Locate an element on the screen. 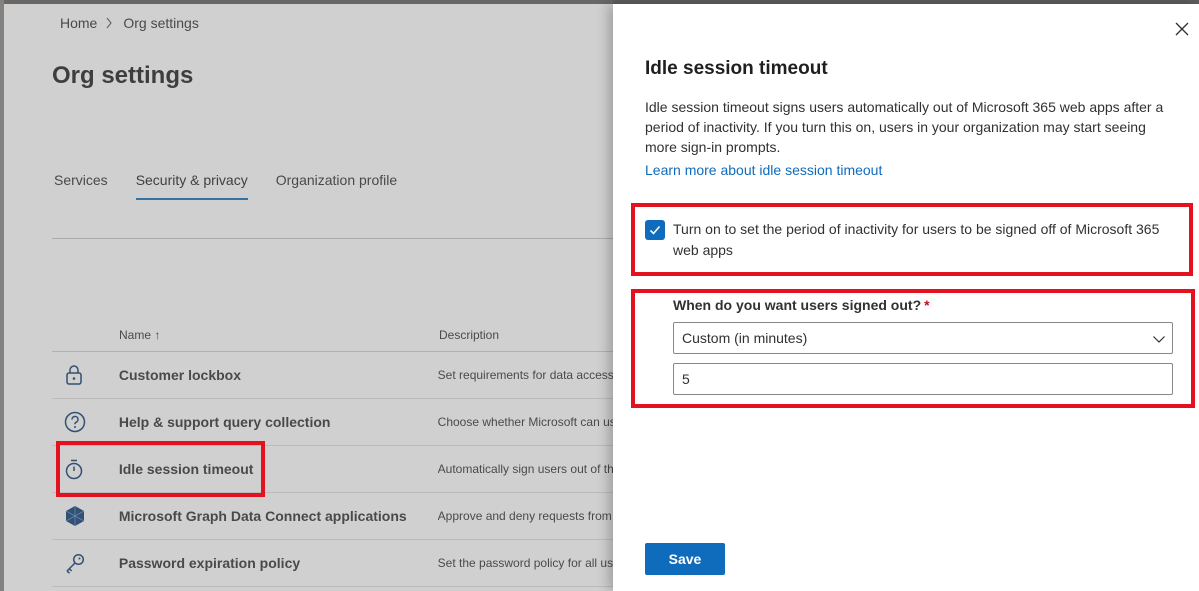 The height and width of the screenshot is (591, 1199). close-icon is located at coordinates (1182, 29).